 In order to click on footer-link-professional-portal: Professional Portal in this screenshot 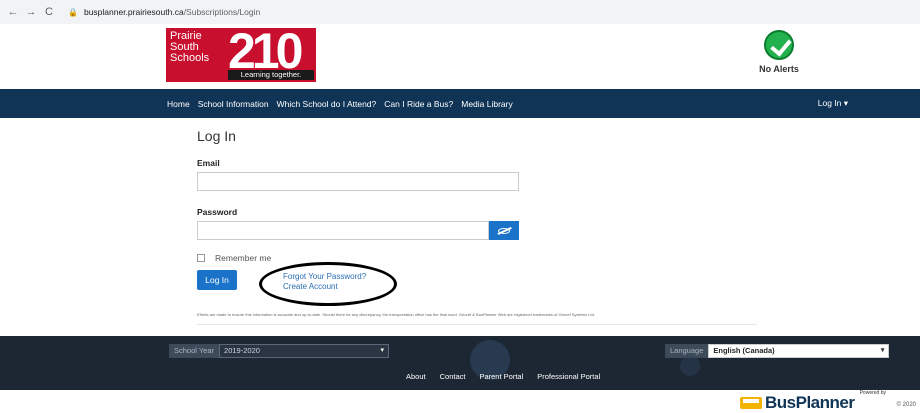, I will do `click(568, 376)`.